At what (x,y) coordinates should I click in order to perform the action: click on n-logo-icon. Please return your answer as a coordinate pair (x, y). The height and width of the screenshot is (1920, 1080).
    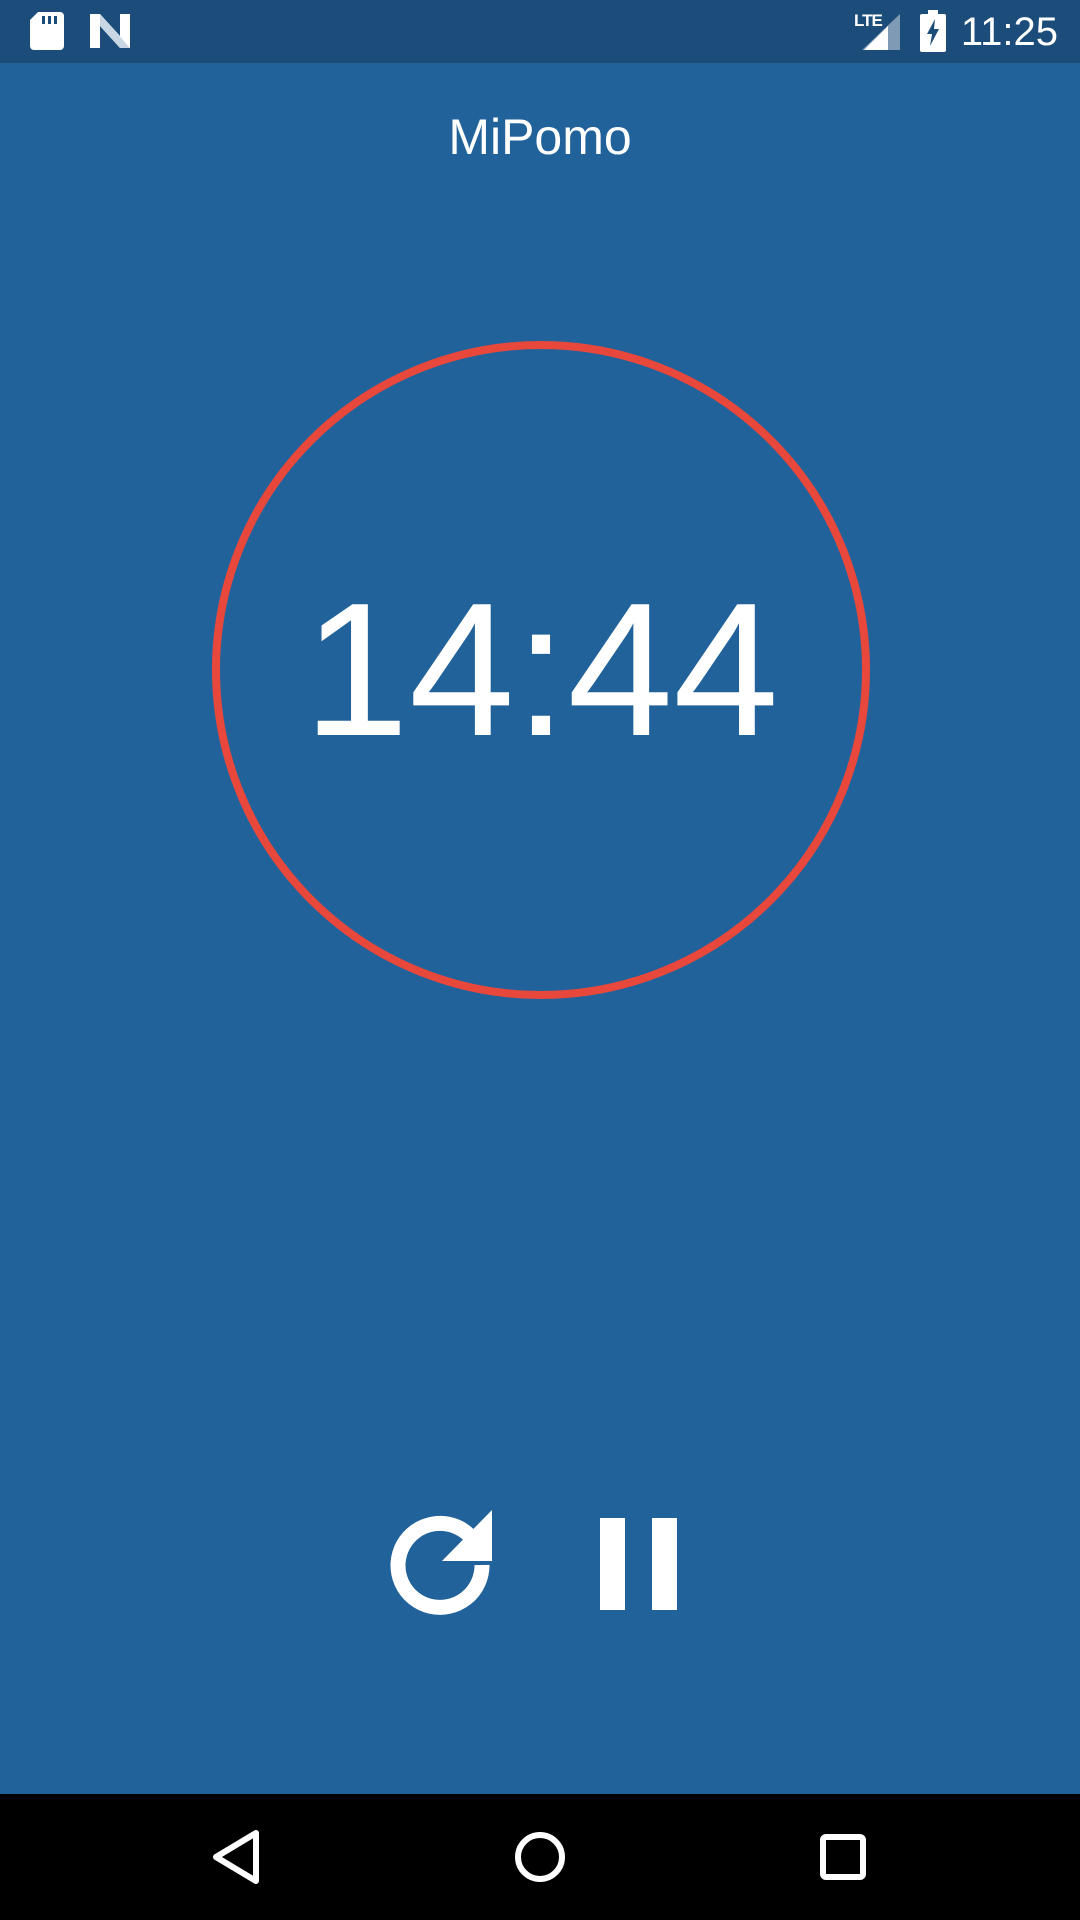
    Looking at the image, I should click on (110, 31).